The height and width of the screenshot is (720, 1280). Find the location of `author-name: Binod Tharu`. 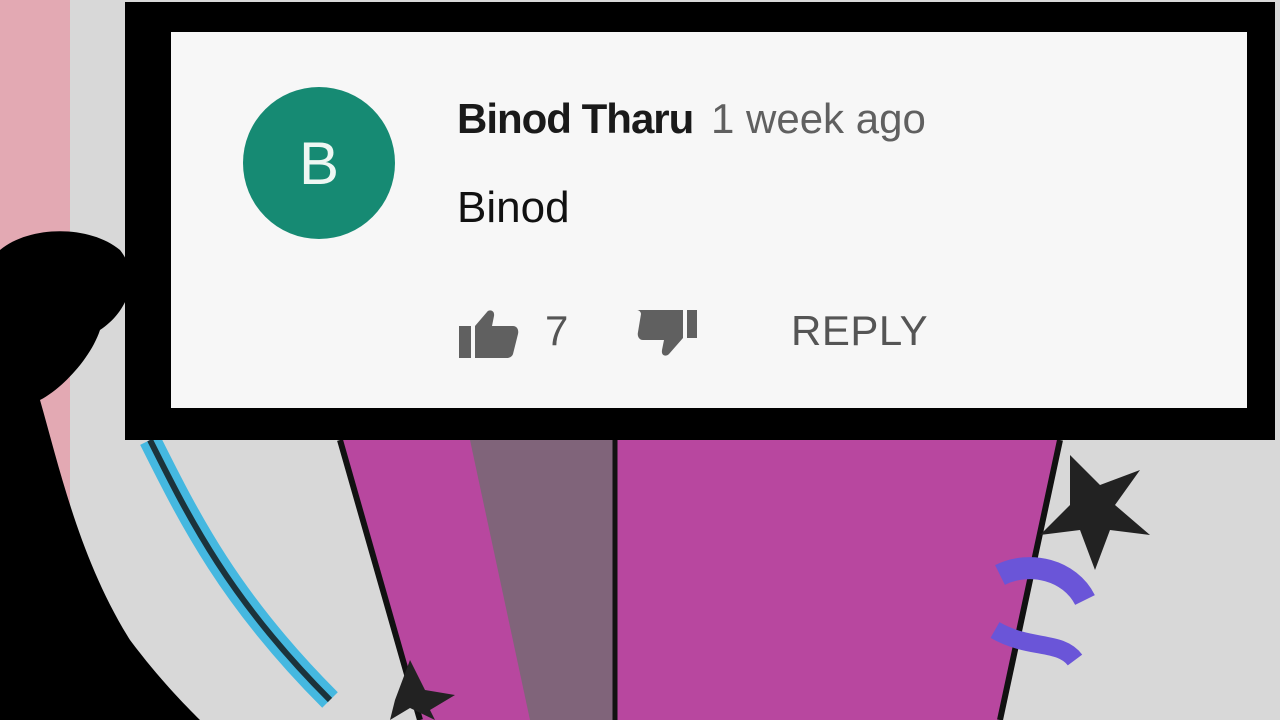

author-name: Binod Tharu is located at coordinates (575, 118).